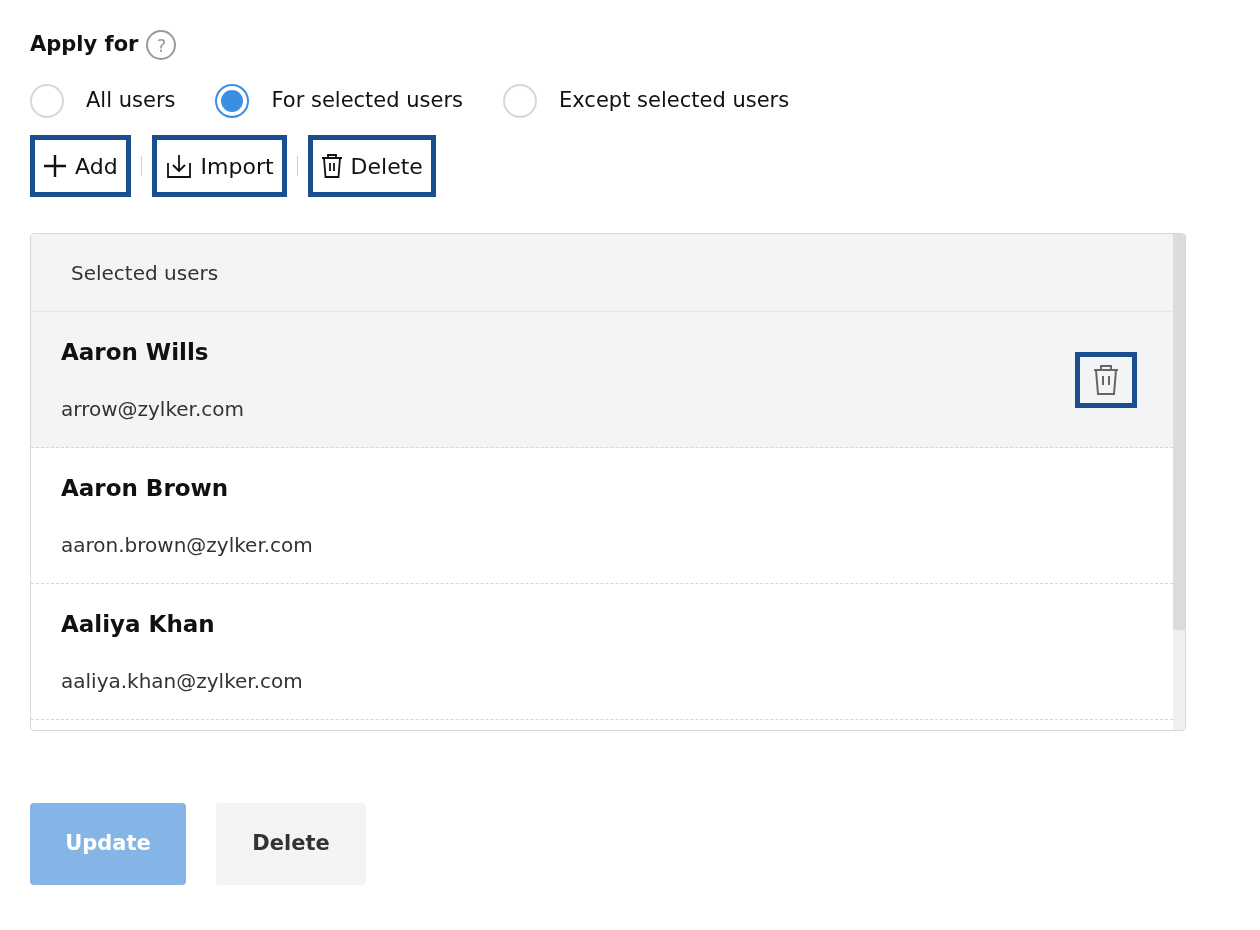 Image resolution: width=1260 pixels, height=930 pixels. What do you see at coordinates (153, 409) in the screenshot?
I see `user-email: arrow@zylker.com` at bounding box center [153, 409].